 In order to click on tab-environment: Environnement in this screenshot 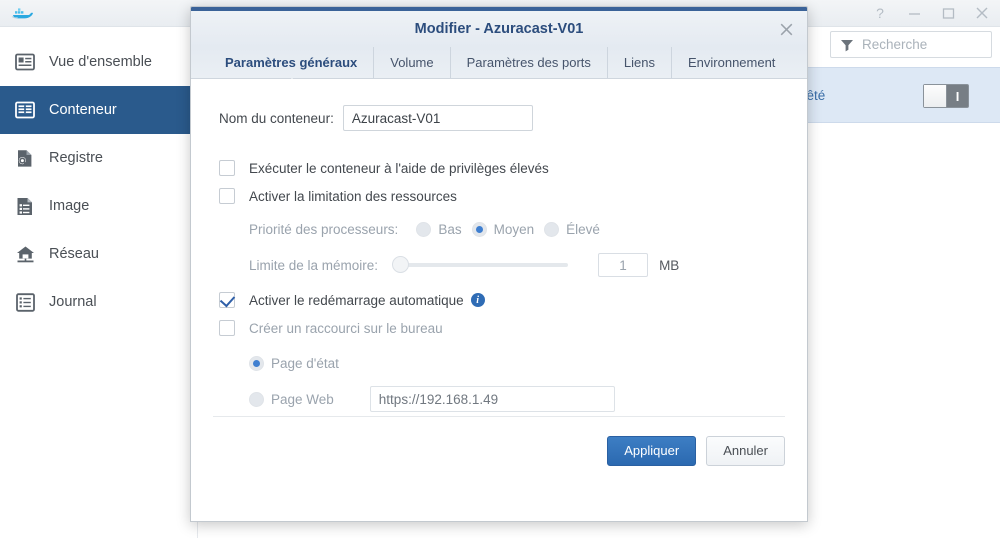, I will do `click(731, 62)`.